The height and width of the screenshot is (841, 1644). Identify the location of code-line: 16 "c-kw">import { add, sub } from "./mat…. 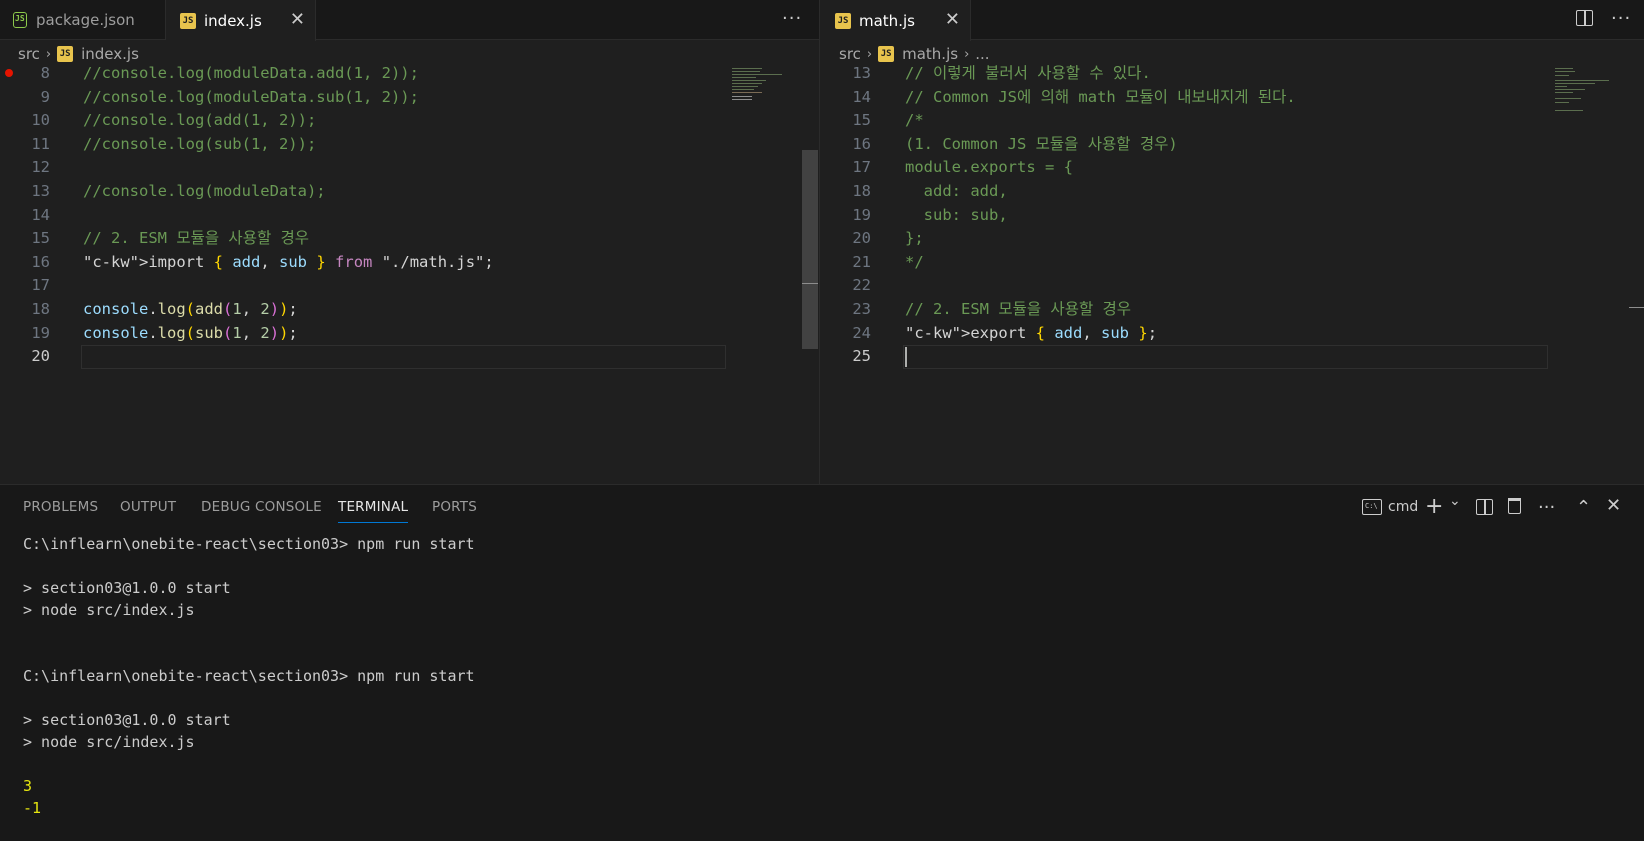
(391, 263).